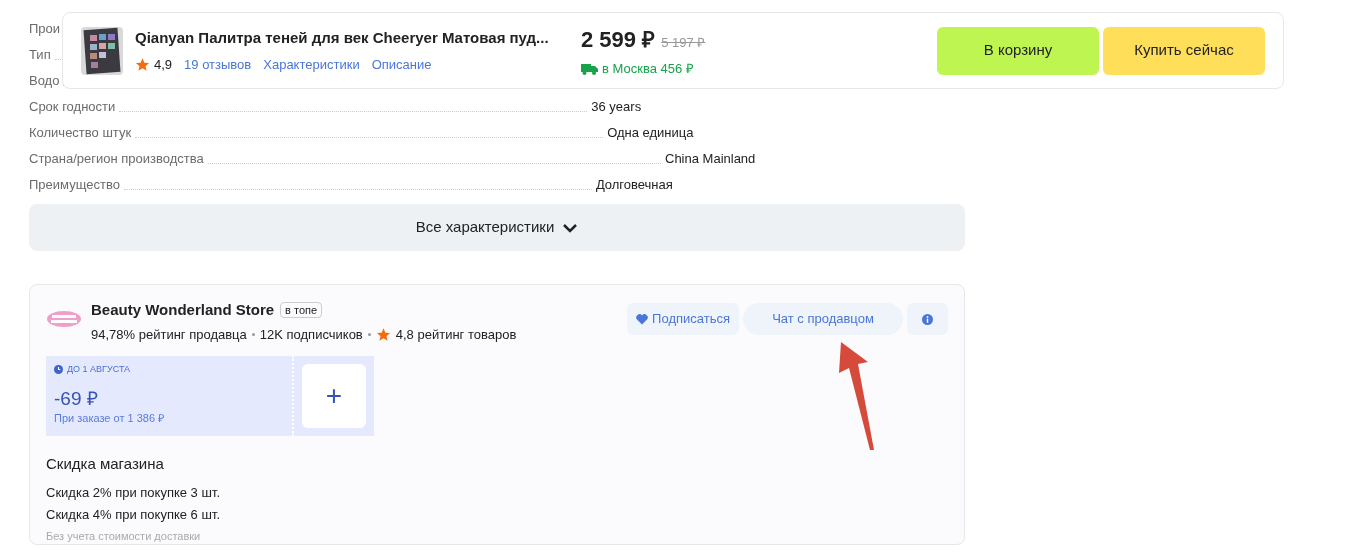 This screenshot has width=1346, height=557. What do you see at coordinates (1018, 50) in the screenshot?
I see `cart-button: В корзину` at bounding box center [1018, 50].